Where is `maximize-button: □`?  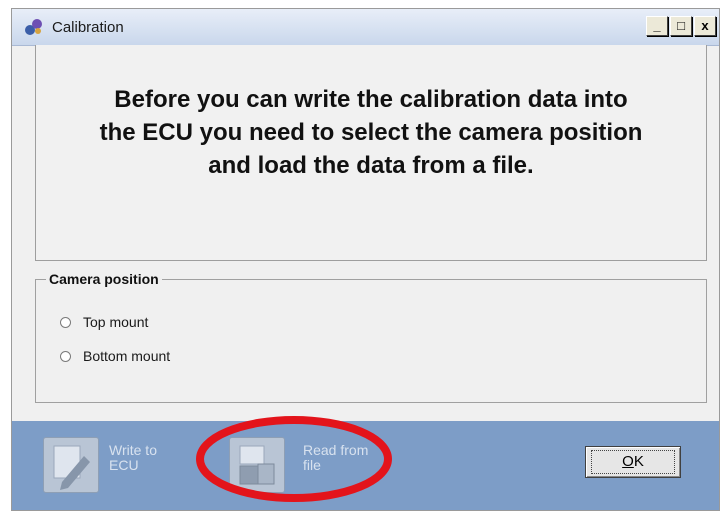 maximize-button: □ is located at coordinates (681, 26).